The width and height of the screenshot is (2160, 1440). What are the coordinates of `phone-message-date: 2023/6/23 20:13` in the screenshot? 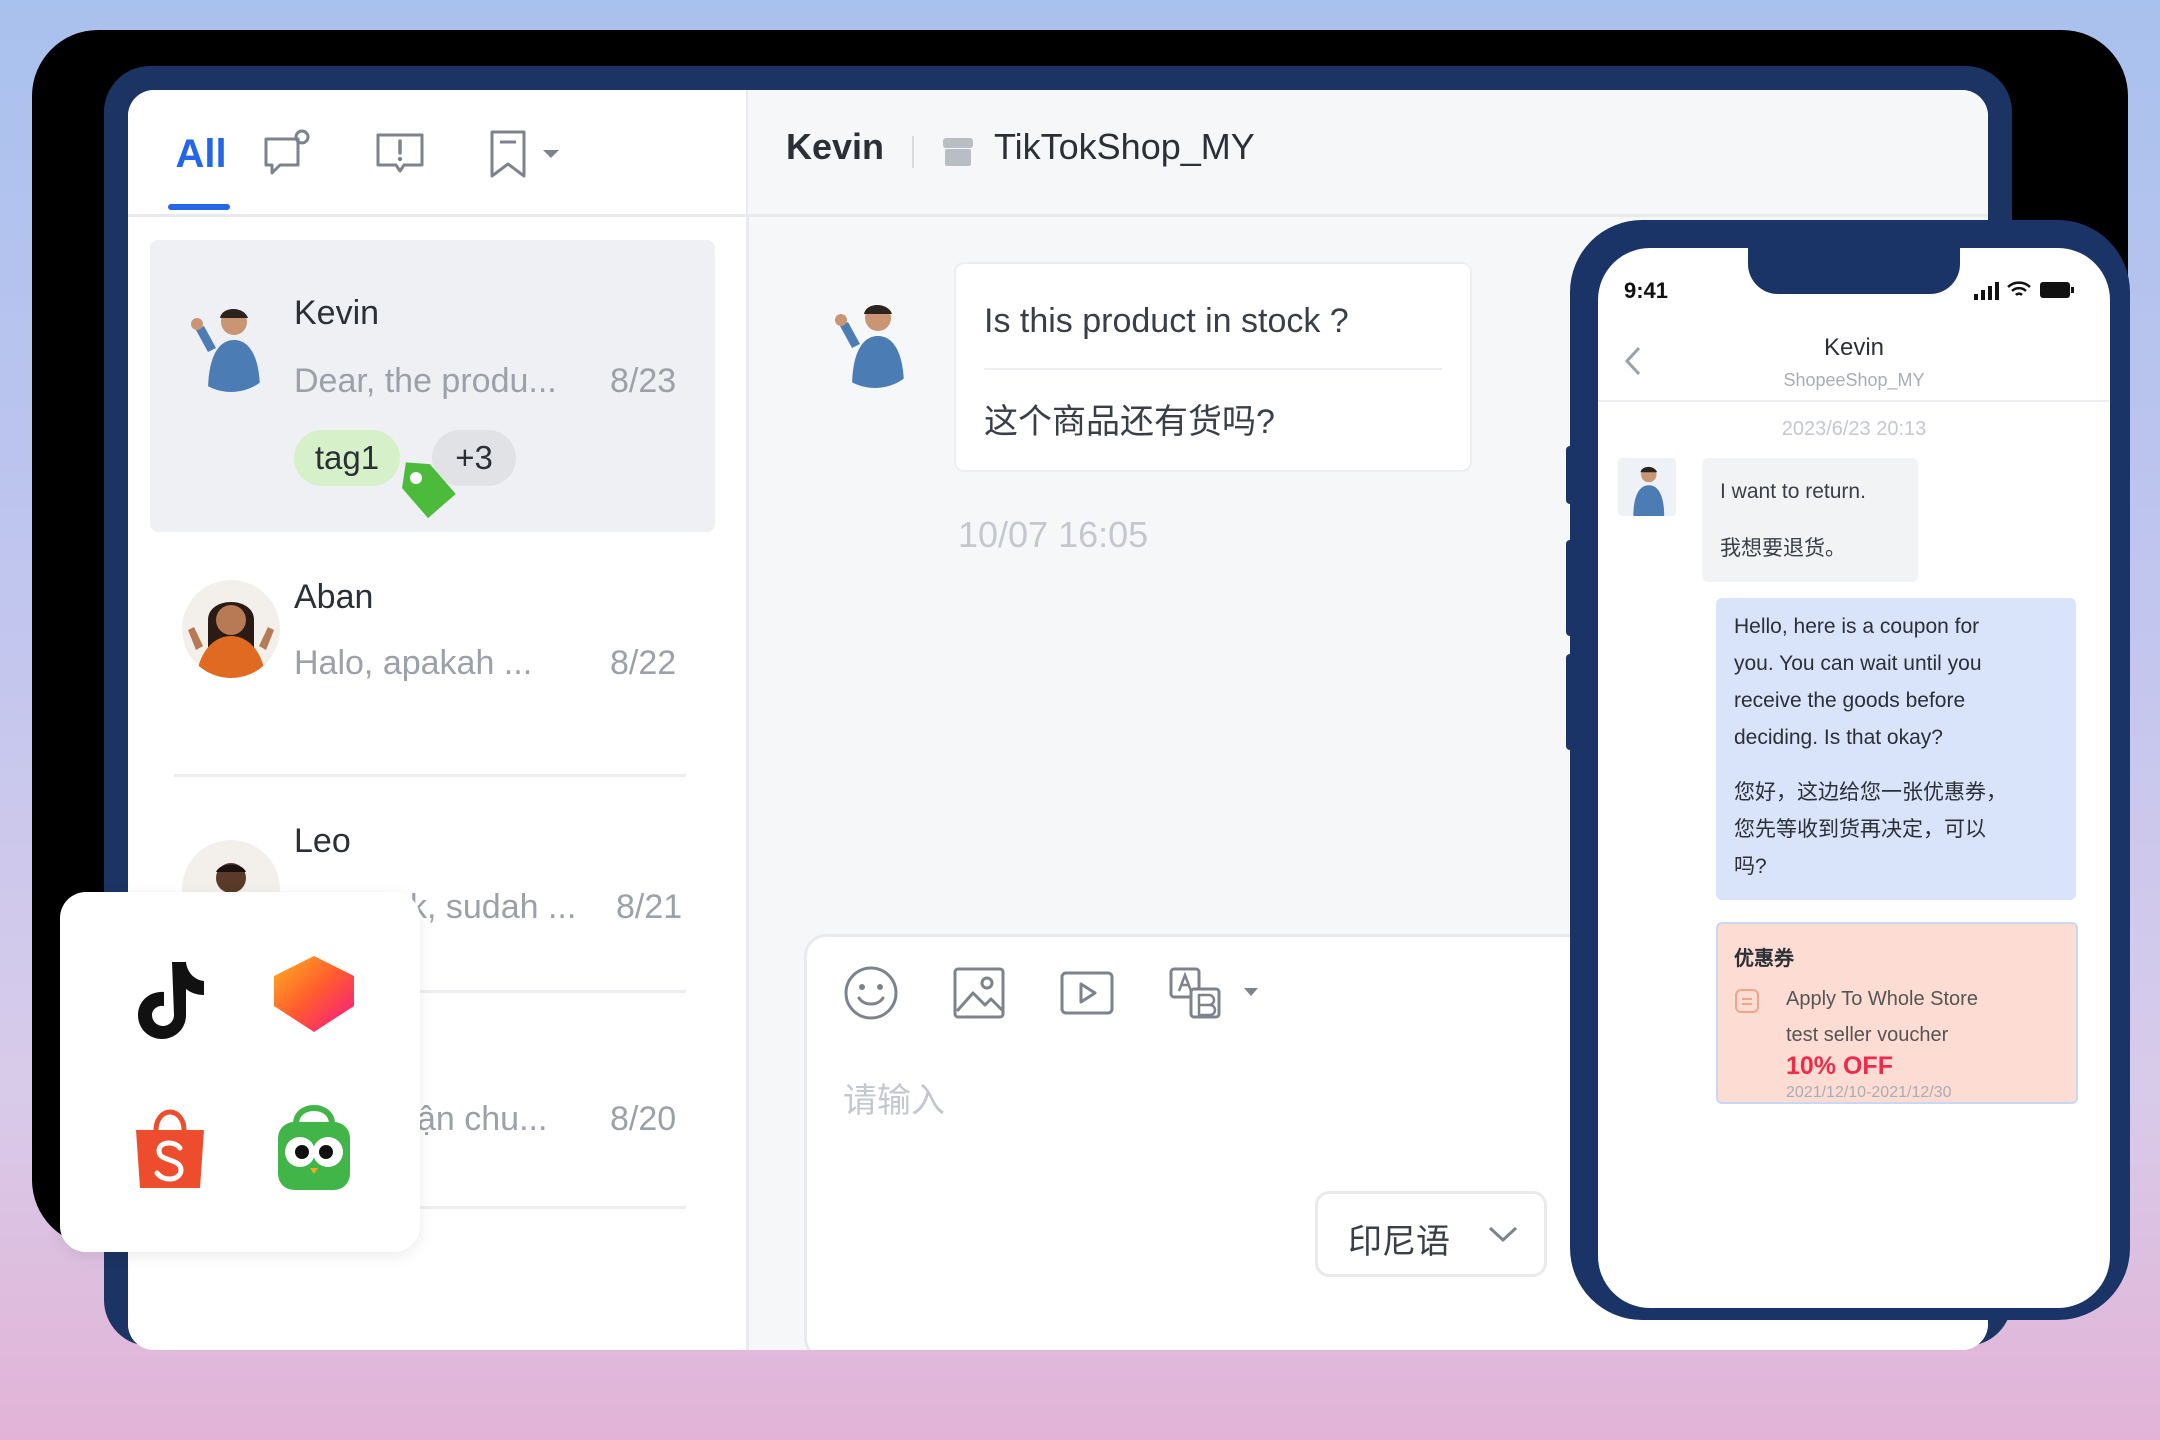 It's located at (1854, 429).